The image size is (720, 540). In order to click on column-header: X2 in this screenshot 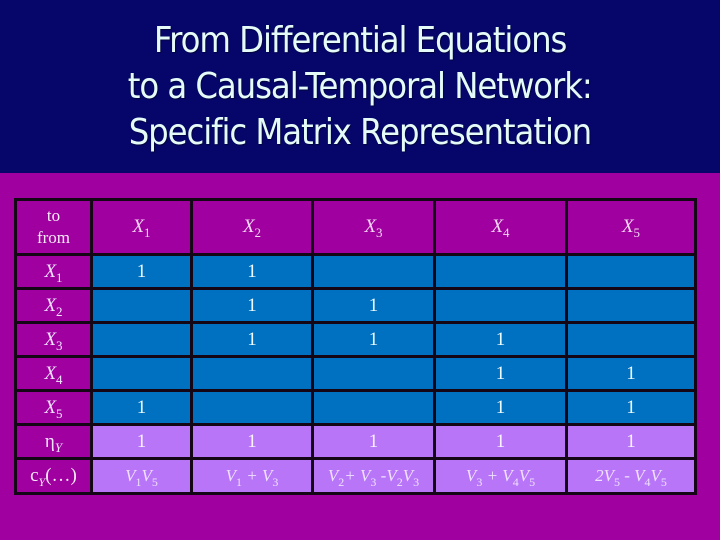, I will do `click(252, 227)`.